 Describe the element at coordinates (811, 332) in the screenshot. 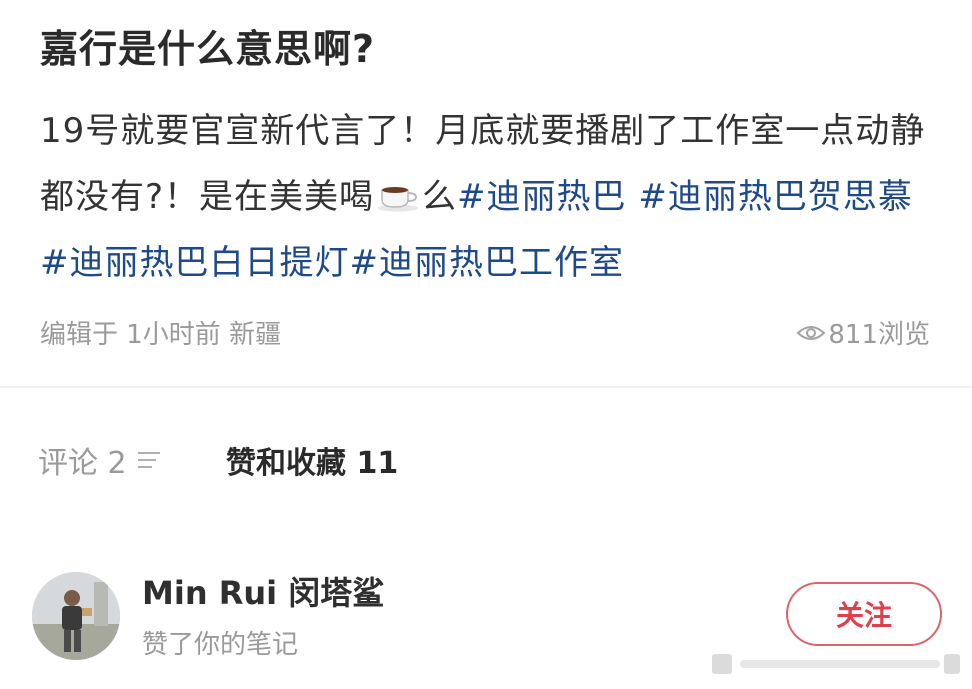

I see `eye-icon` at that location.